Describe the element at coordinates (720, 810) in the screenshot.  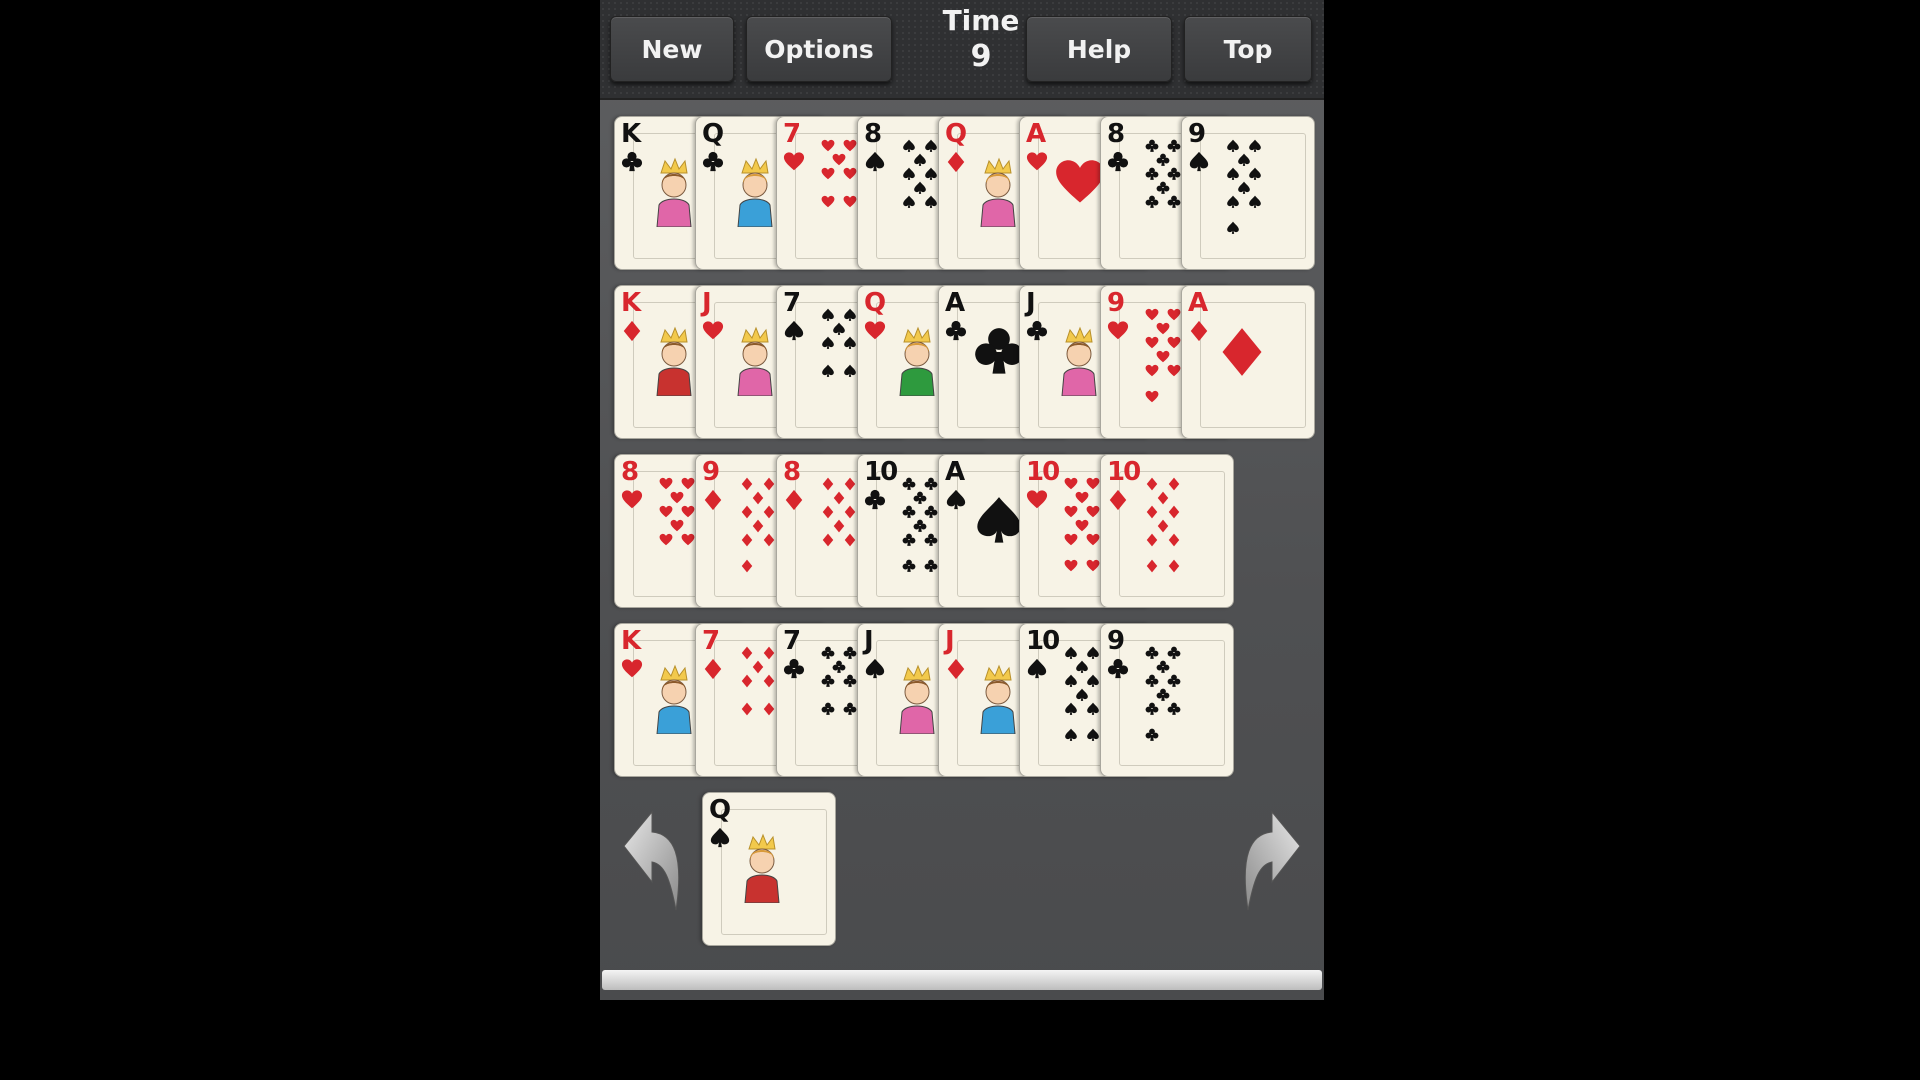
I see `card-rank: Q` at that location.